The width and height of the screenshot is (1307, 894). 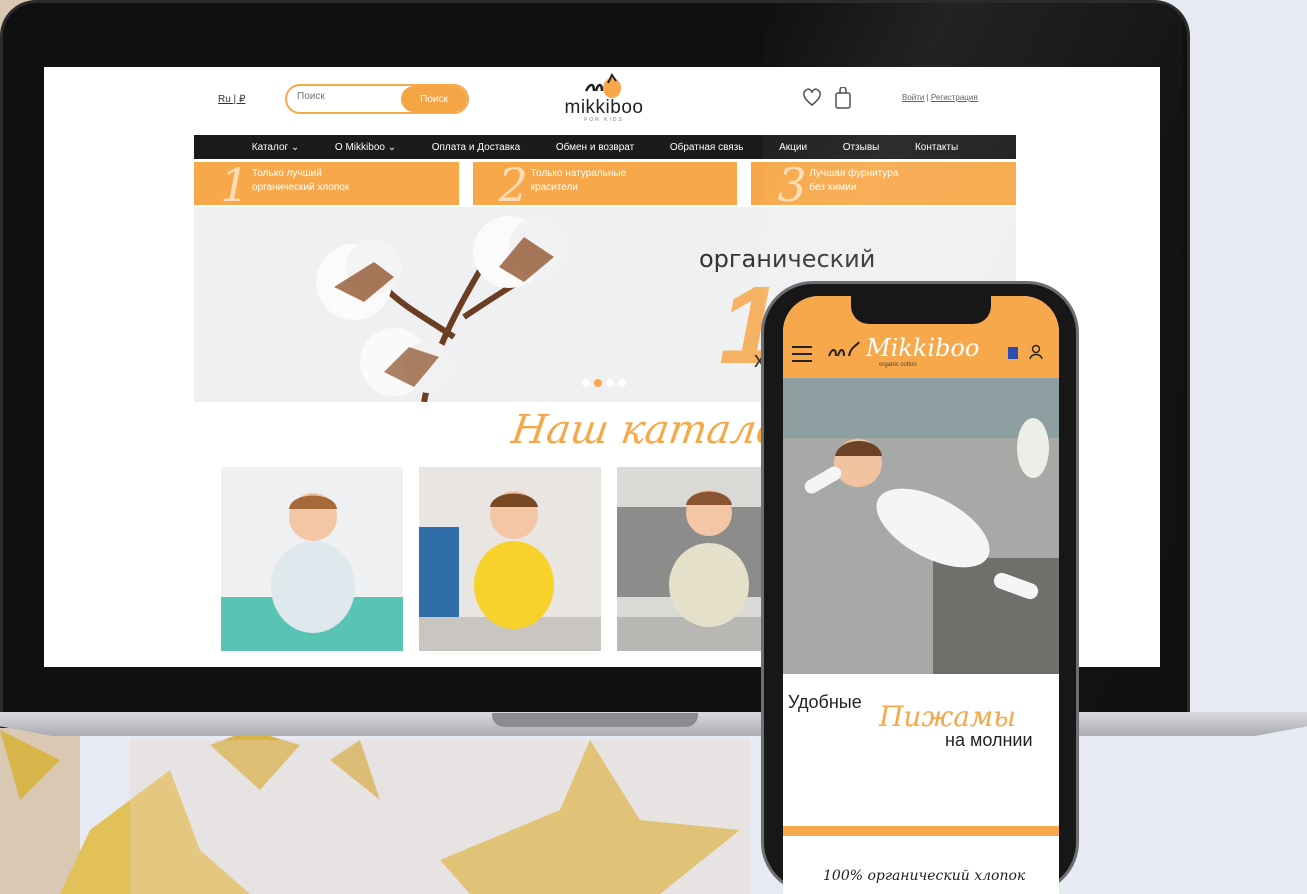 What do you see at coordinates (595, 147) in the screenshot?
I see `nav-item-exchange-return: Обмен и возврат` at bounding box center [595, 147].